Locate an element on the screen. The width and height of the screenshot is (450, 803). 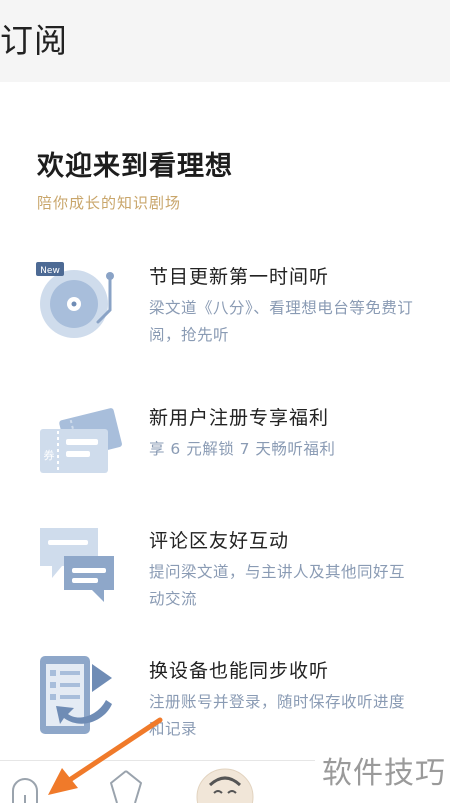
annotation-arrow is located at coordinates (105, 756).